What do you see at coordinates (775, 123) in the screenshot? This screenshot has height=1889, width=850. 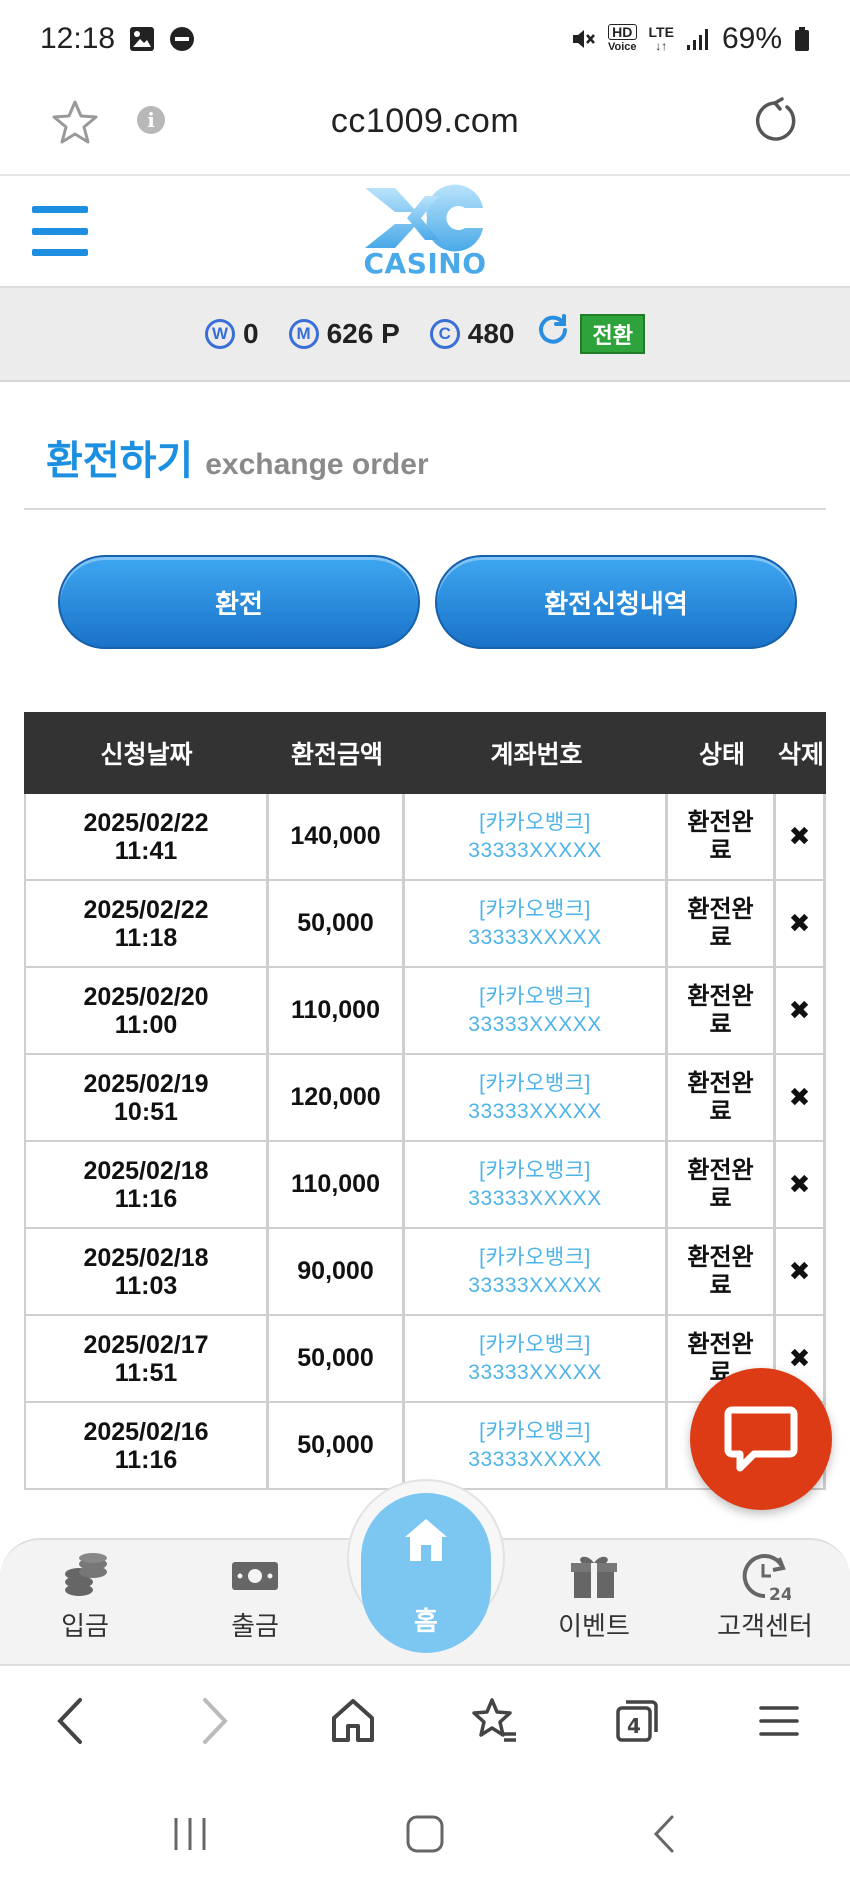 I see `reload-icon` at bounding box center [775, 123].